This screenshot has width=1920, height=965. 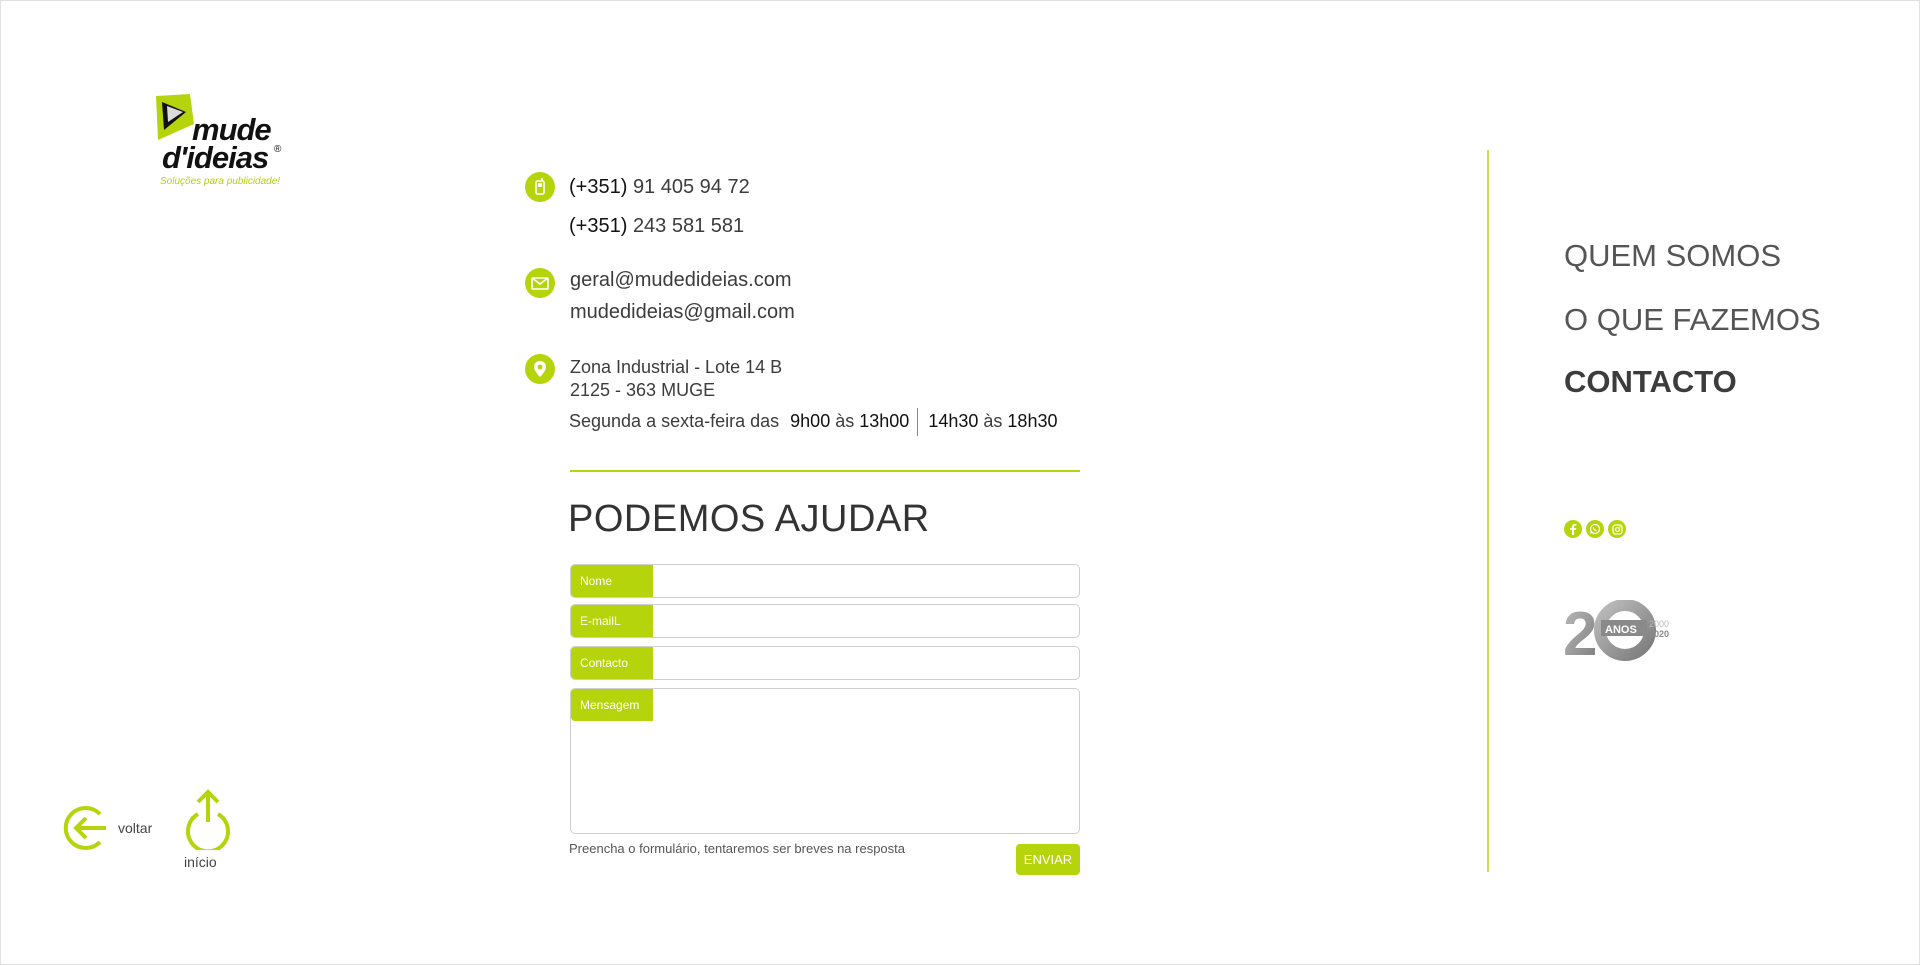 I want to click on message-textarea, so click(x=826, y=775).